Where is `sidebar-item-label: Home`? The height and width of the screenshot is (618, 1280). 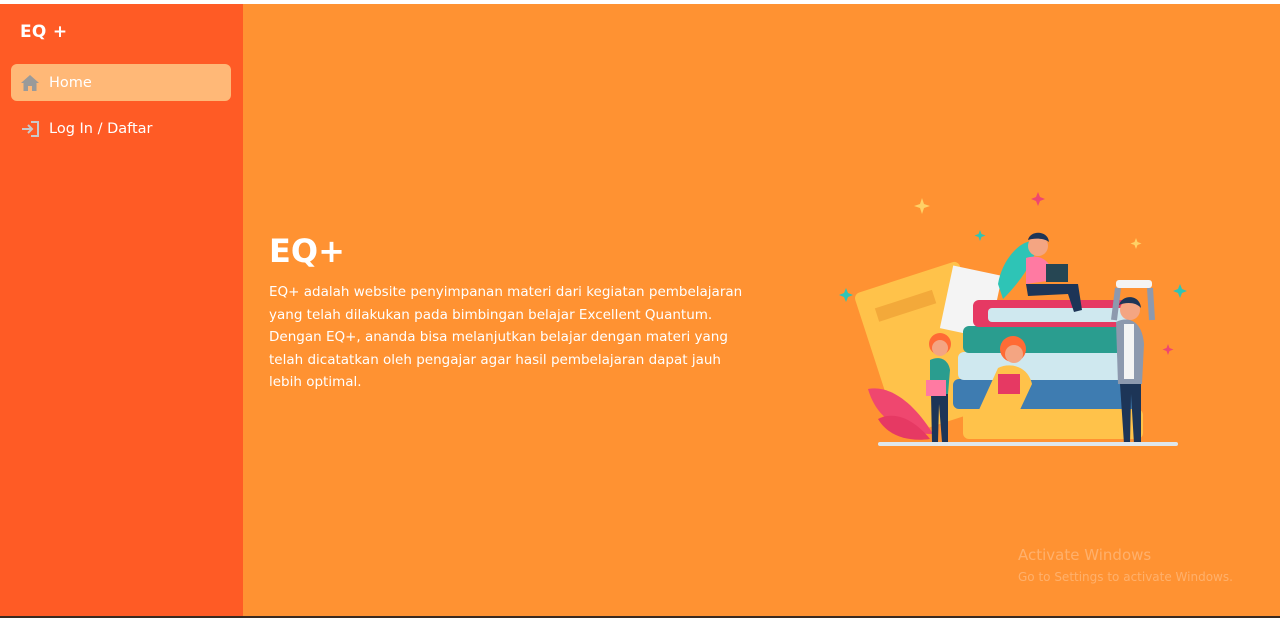 sidebar-item-label: Home is located at coordinates (70, 82).